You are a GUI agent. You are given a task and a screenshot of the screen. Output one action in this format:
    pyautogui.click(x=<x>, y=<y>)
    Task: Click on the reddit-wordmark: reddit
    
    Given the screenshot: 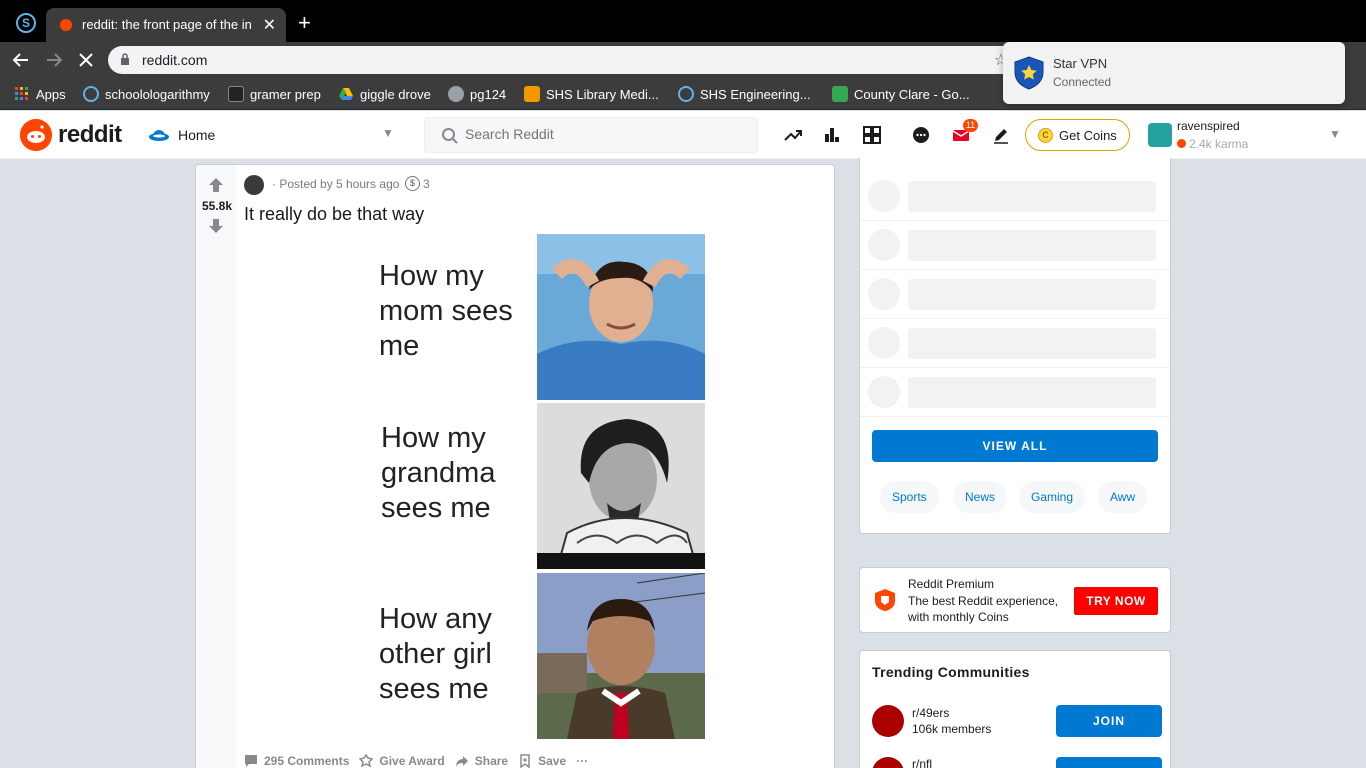 What is the action you would take?
    pyautogui.click(x=90, y=135)
    